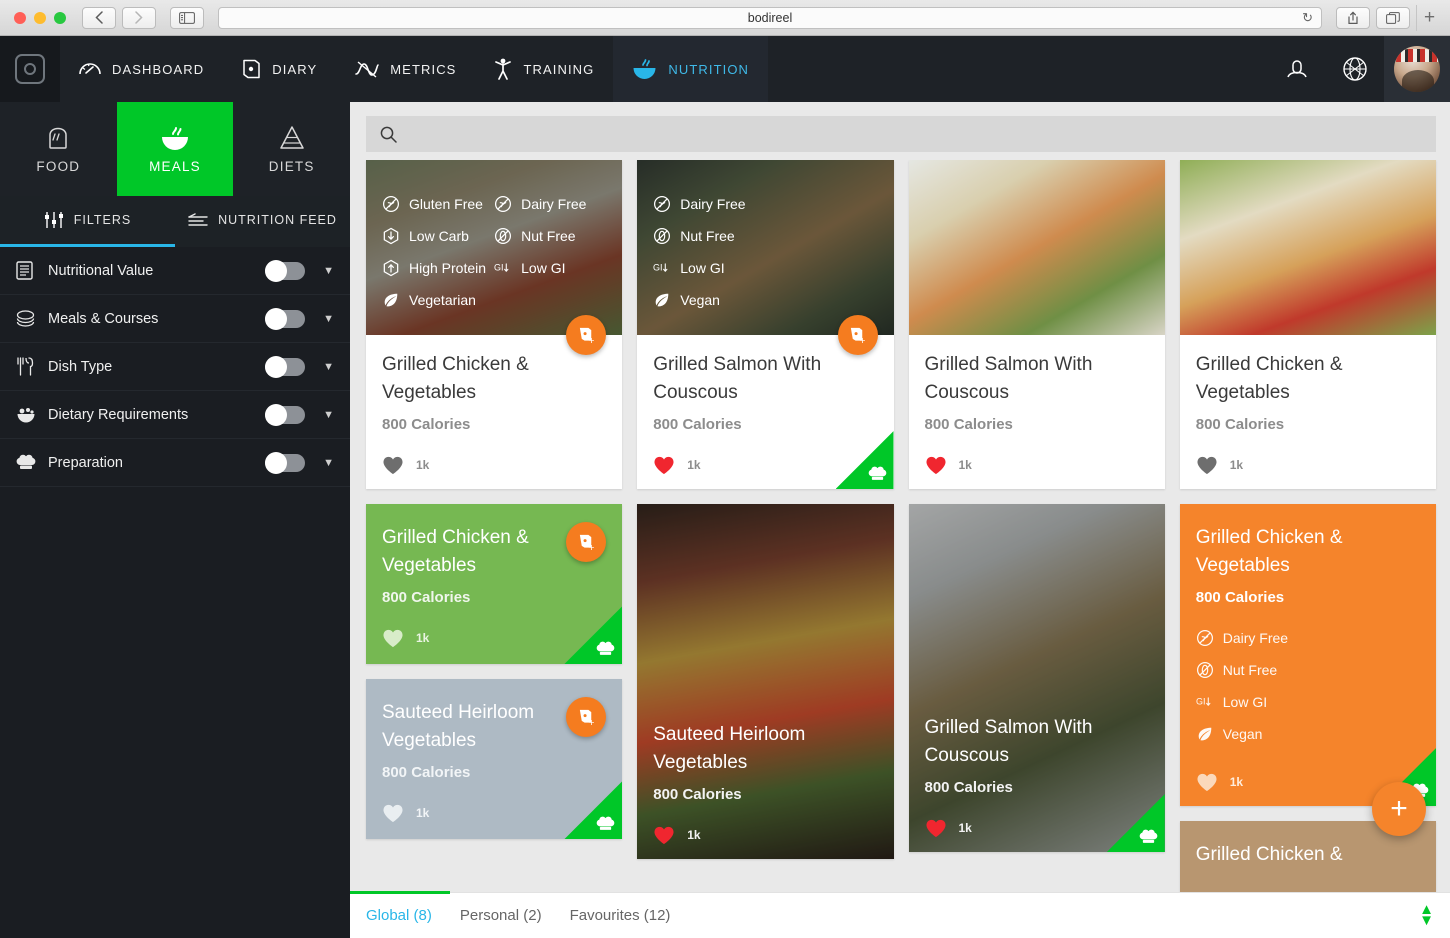  I want to click on subtab-nutrition-feed: NUTRITION FEED, so click(262, 221).